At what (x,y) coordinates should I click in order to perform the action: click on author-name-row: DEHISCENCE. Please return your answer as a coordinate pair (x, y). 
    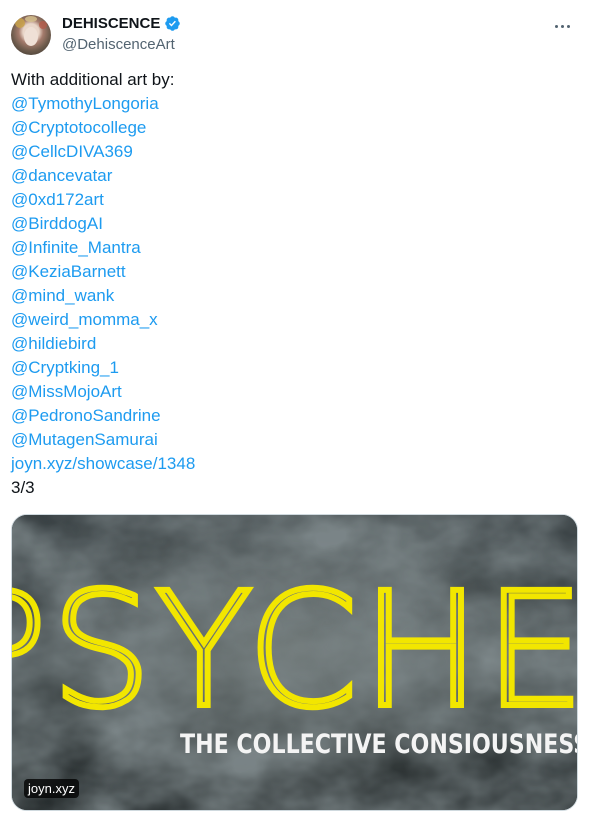
    Looking at the image, I should click on (121, 23).